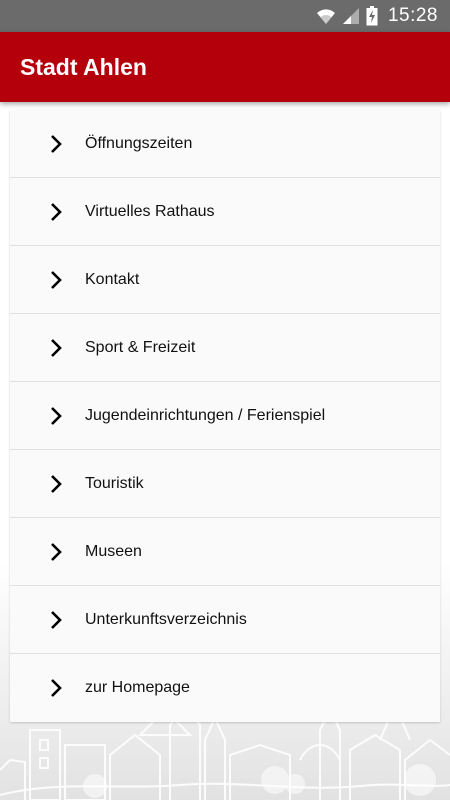 The width and height of the screenshot is (450, 800). What do you see at coordinates (225, 552) in the screenshot?
I see `menu-item-museen: Museen` at bounding box center [225, 552].